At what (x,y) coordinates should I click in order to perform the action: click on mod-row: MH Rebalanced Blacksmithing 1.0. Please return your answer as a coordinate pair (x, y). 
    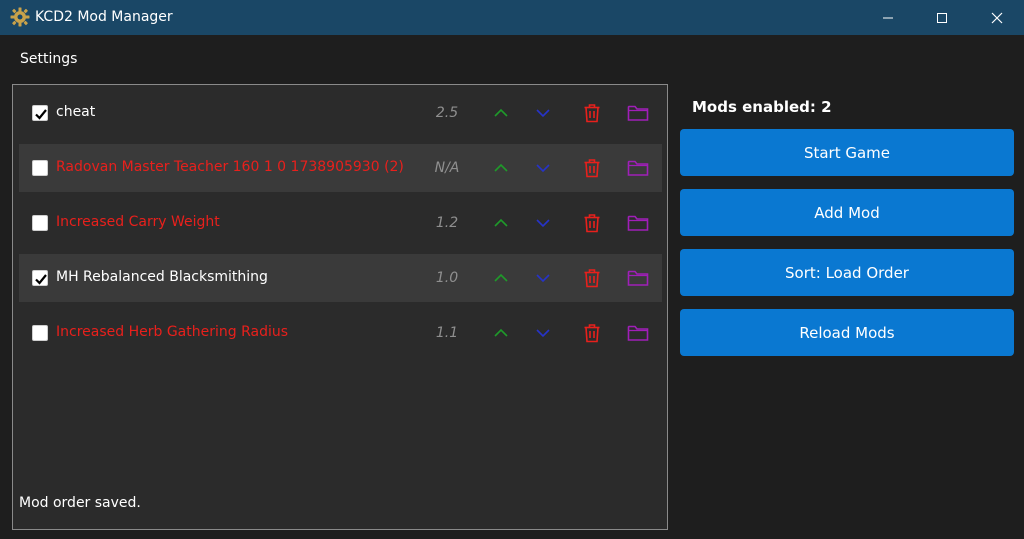
    Looking at the image, I should click on (340, 278).